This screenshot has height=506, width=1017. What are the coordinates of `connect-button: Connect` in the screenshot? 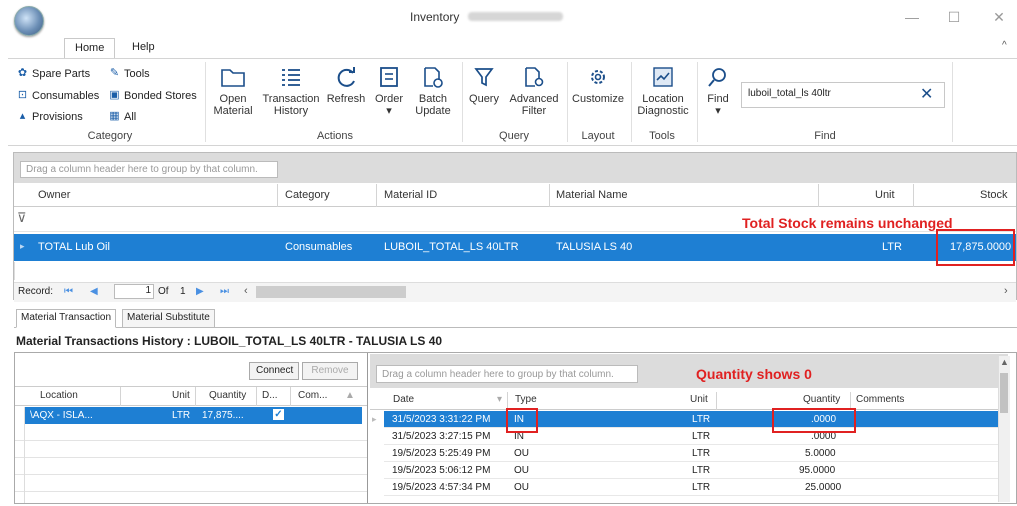 It's located at (274, 371).